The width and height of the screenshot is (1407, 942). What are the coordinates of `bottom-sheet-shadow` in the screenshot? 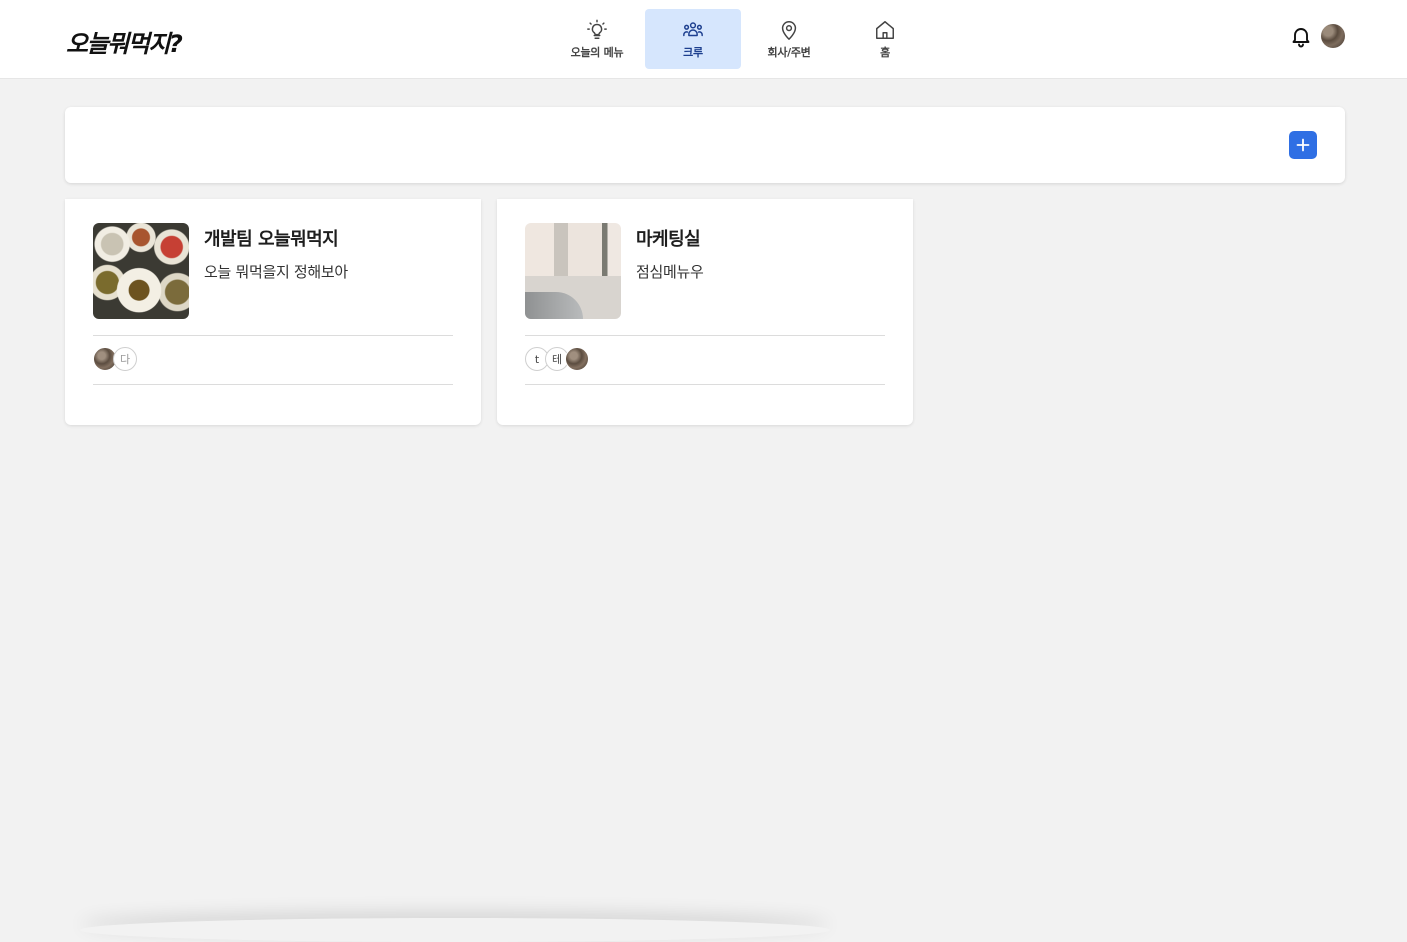 It's located at (455, 930).